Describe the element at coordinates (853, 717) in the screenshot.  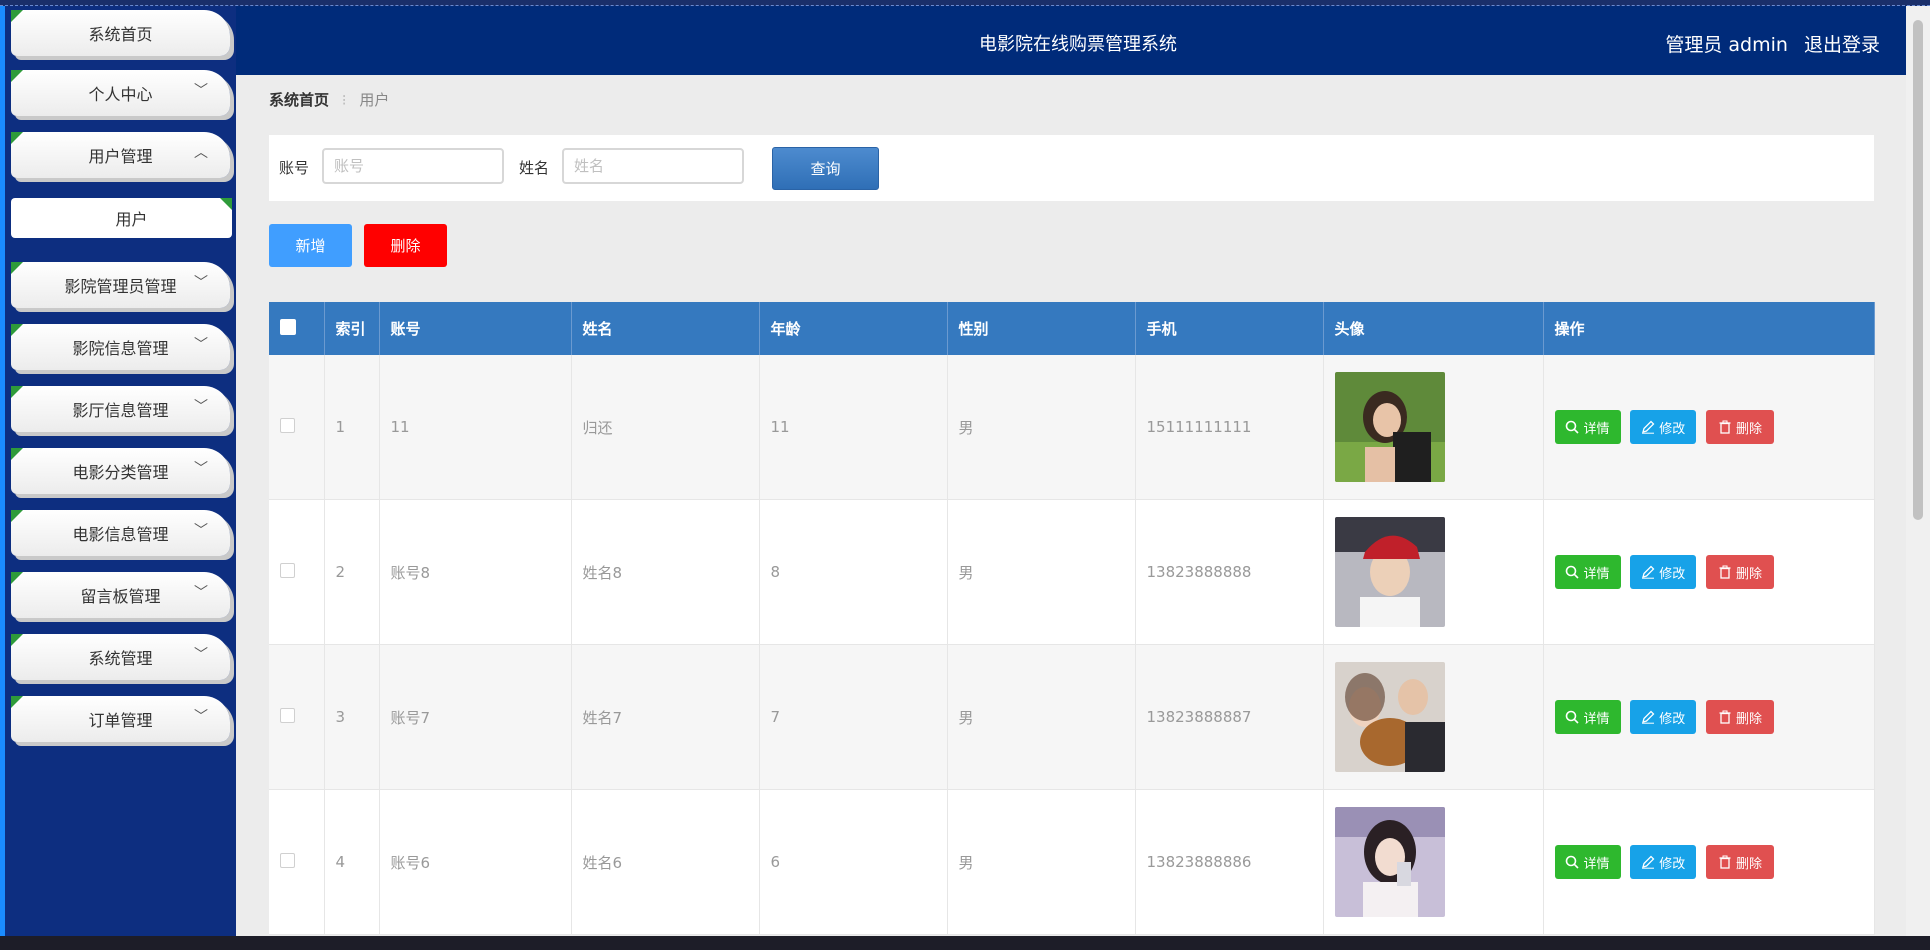
I see `cell-age: 7` at that location.